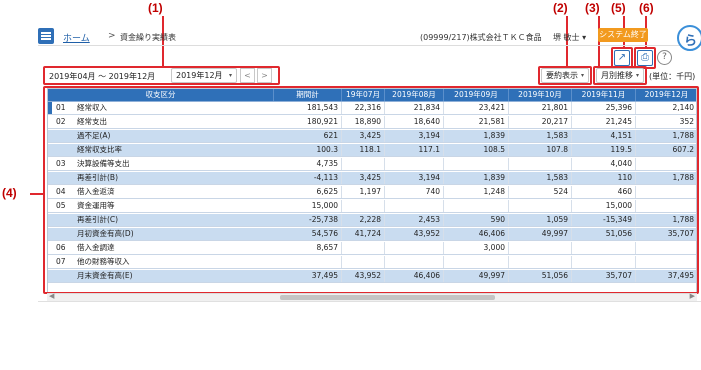 This screenshot has height=370, width=701. What do you see at coordinates (102, 76) in the screenshot?
I see `period-range: 2019年04月 ～ 2019年12月` at bounding box center [102, 76].